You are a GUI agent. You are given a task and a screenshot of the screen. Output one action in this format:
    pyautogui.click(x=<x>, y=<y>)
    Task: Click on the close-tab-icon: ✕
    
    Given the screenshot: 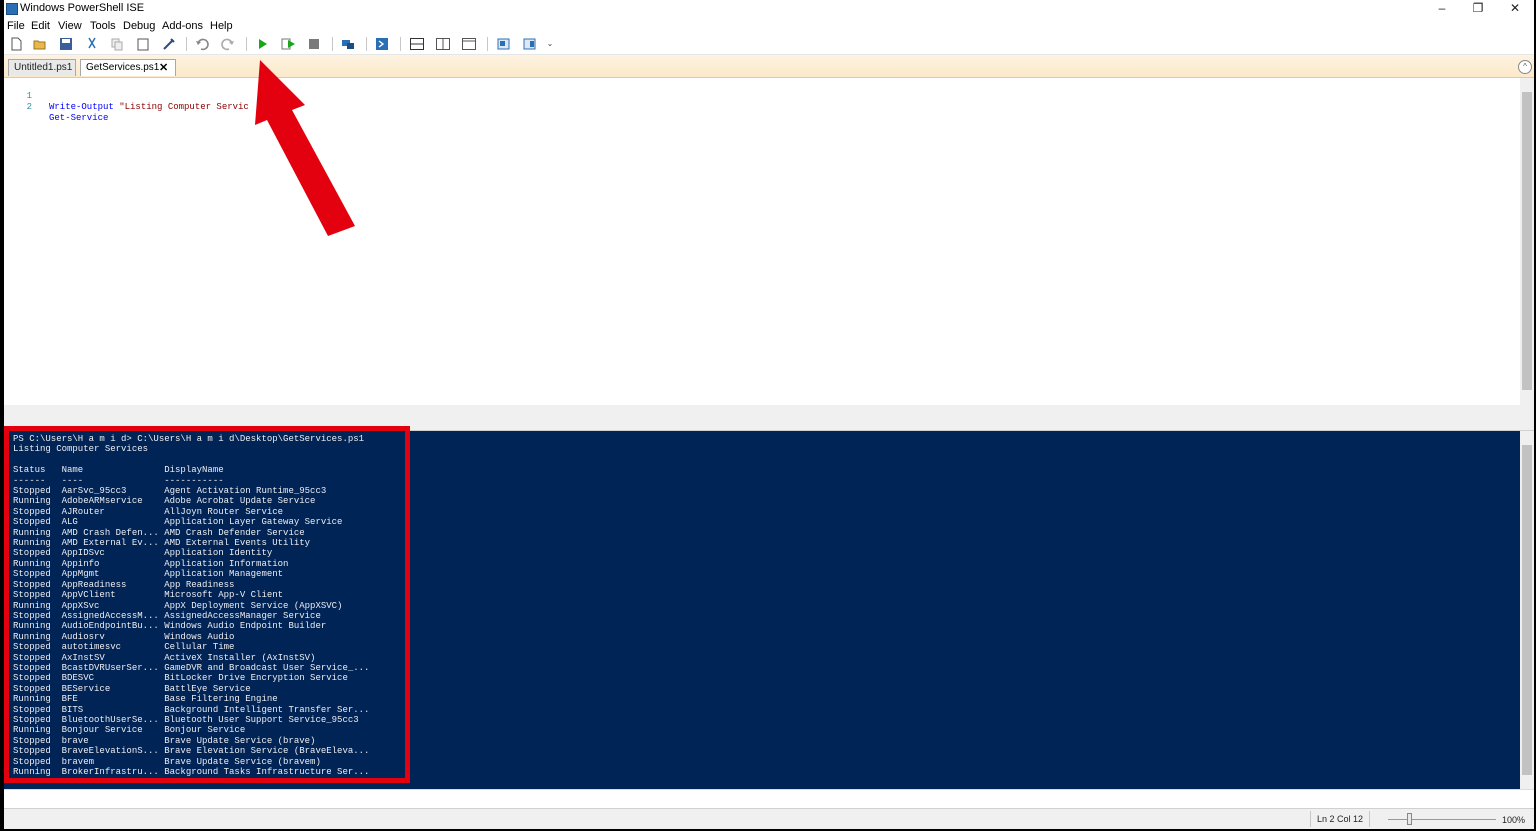 What is the action you would take?
    pyautogui.click(x=163, y=68)
    